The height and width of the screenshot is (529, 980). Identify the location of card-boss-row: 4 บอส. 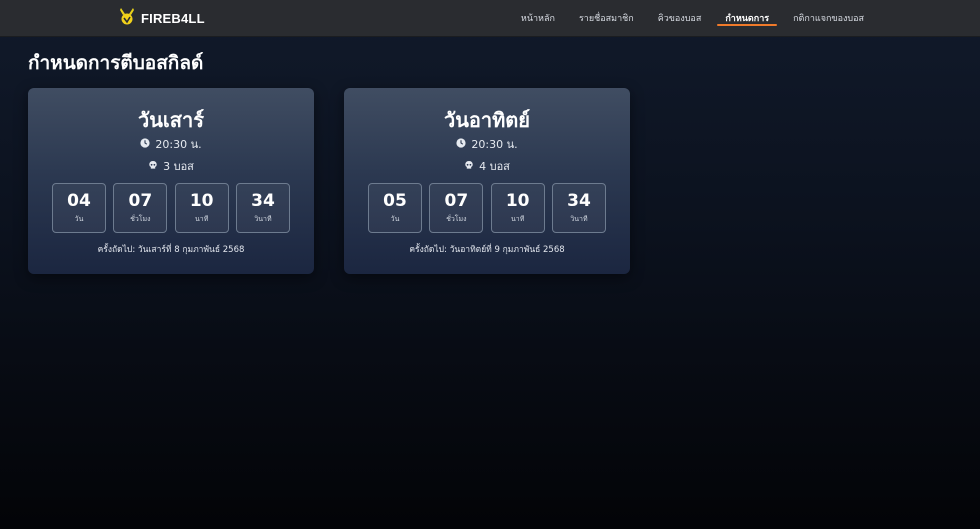
(487, 166).